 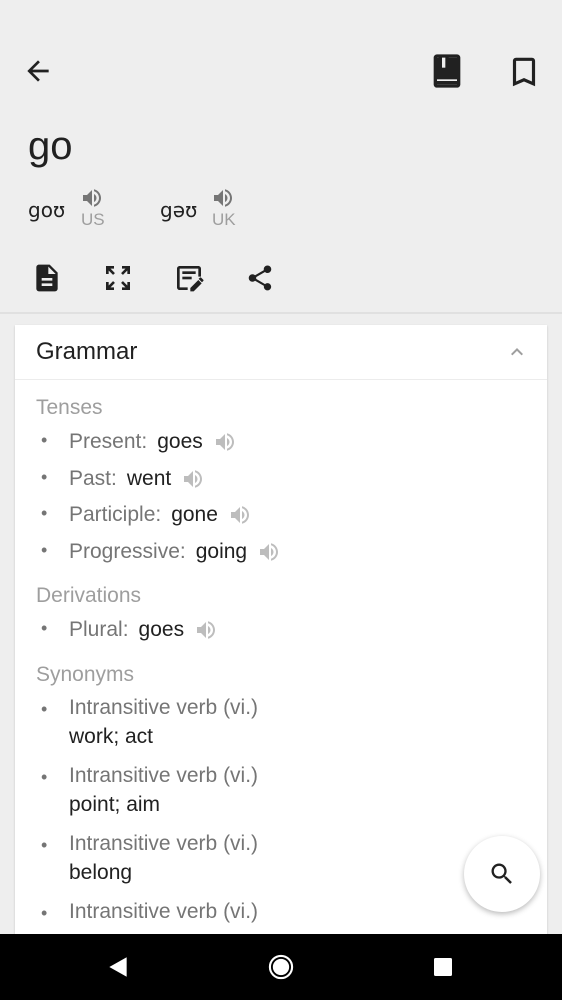 What do you see at coordinates (47, 278) in the screenshot?
I see `document-icon` at bounding box center [47, 278].